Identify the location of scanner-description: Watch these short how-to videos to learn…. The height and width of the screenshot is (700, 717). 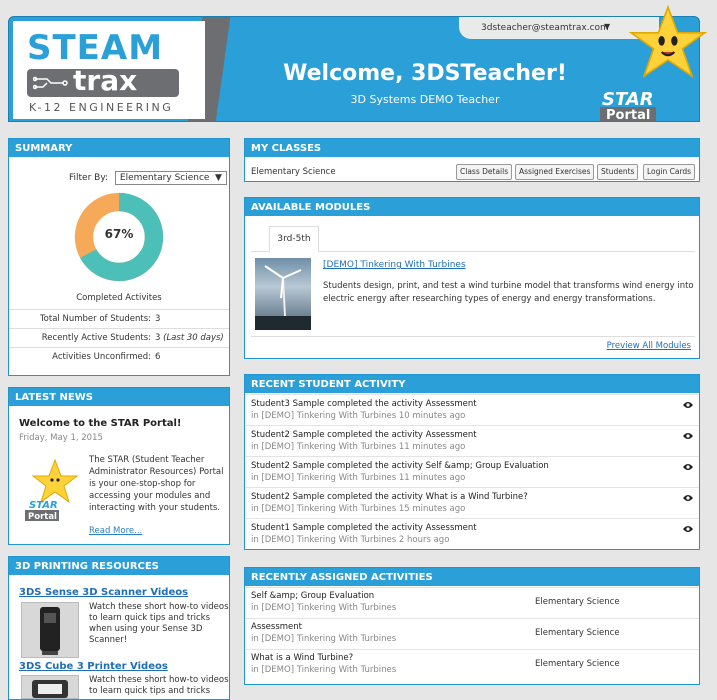
(159, 623).